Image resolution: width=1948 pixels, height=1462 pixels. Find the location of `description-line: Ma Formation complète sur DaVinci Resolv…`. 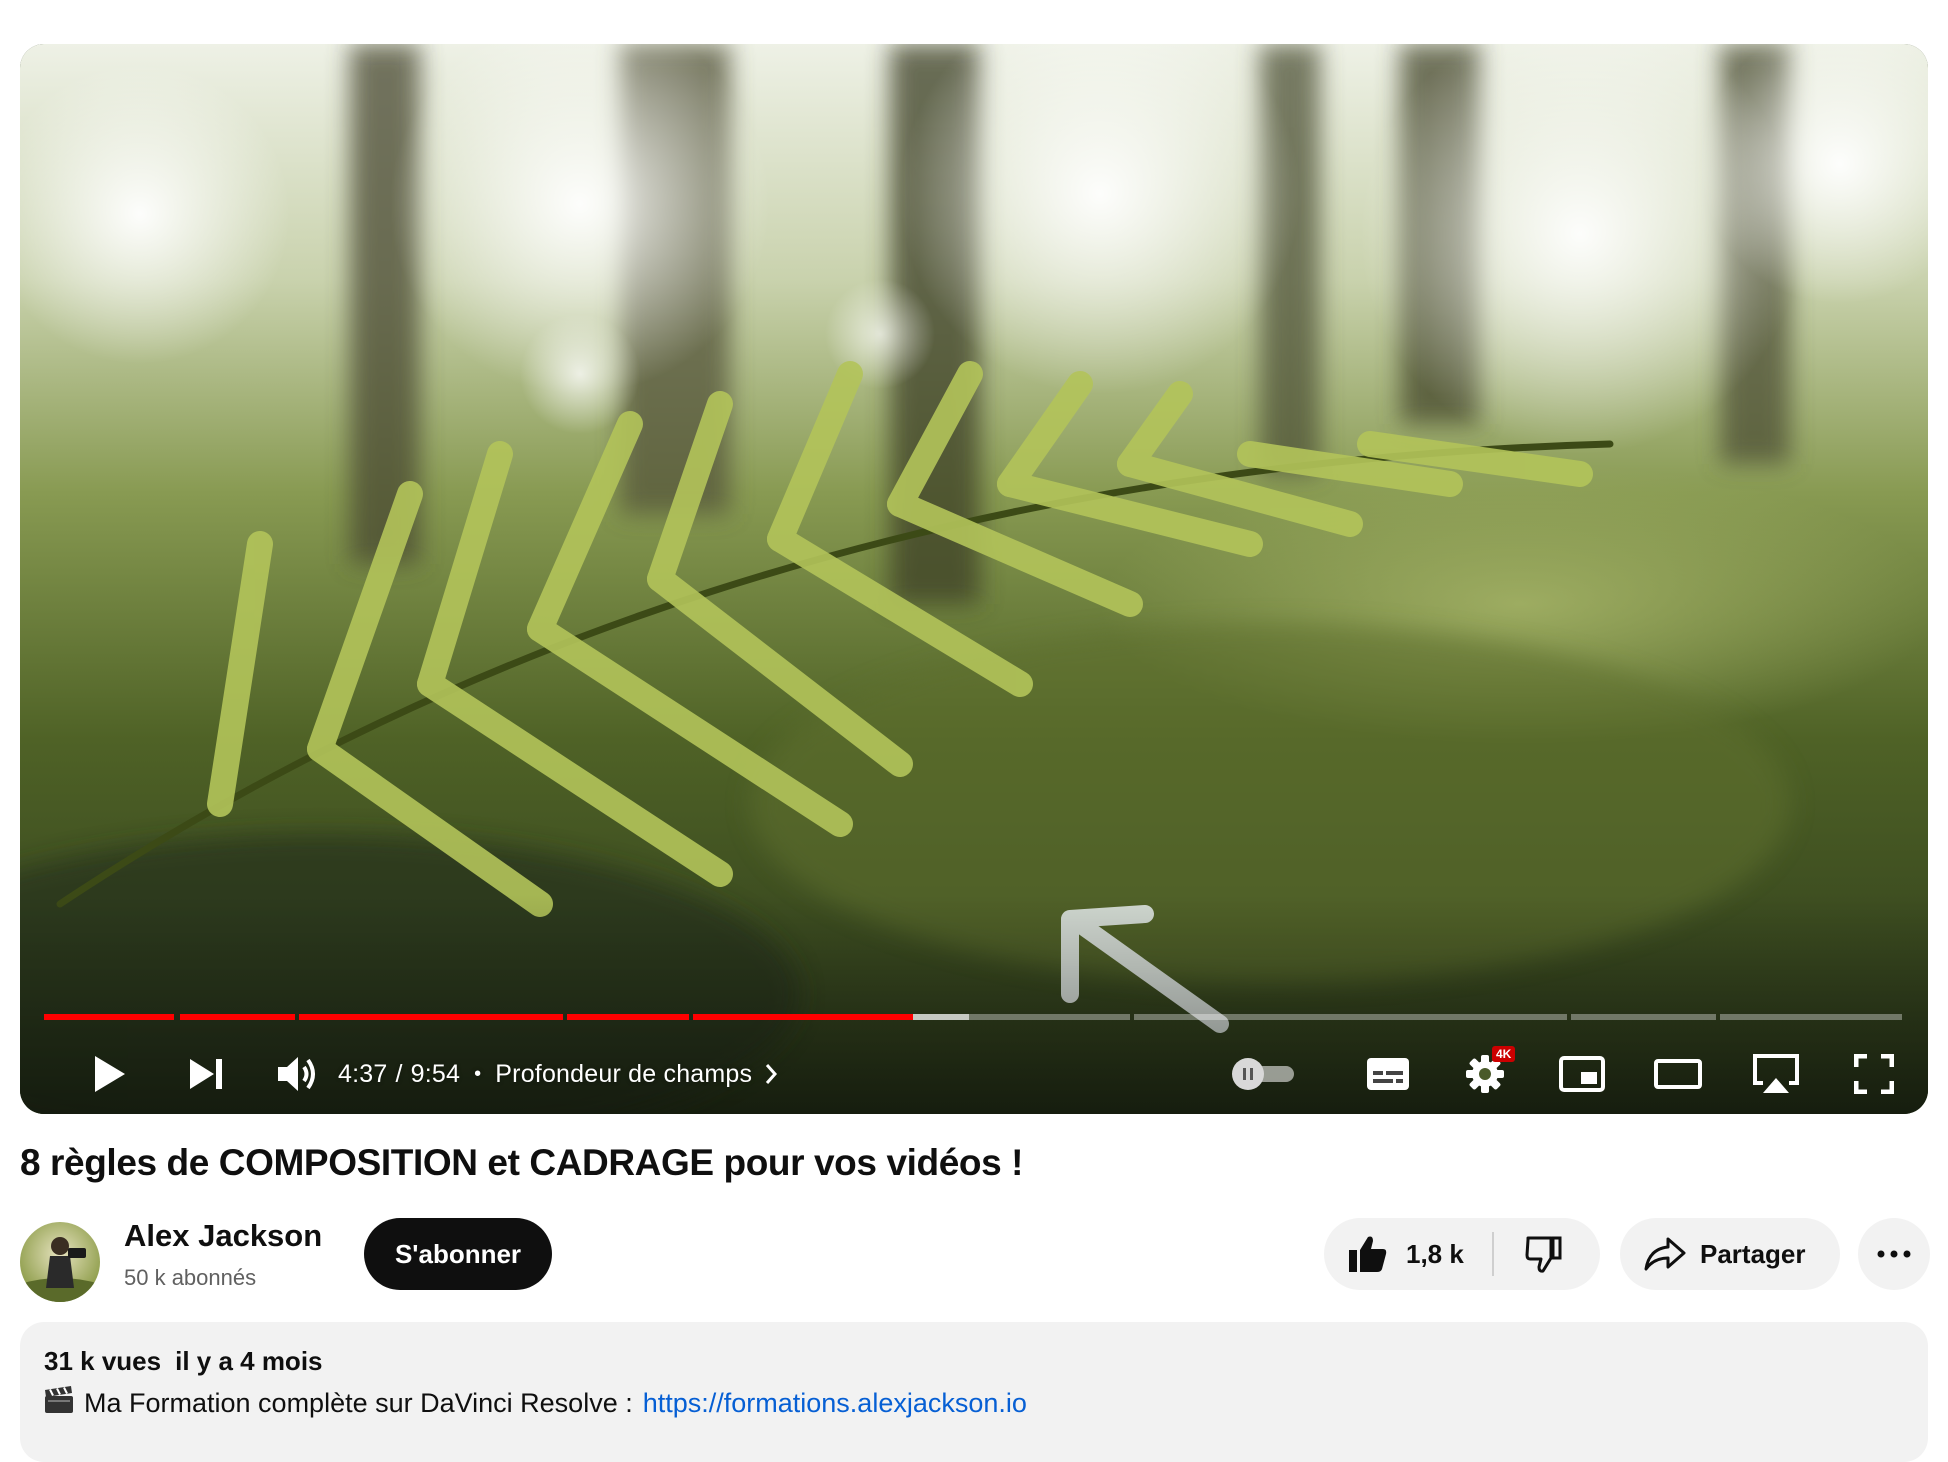

description-line: Ma Formation complète sur DaVinci Resolv… is located at coordinates (535, 1403).